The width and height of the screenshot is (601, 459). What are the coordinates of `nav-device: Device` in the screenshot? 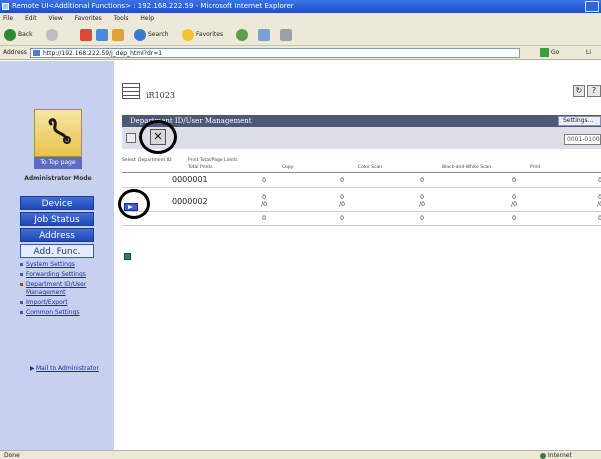 It's located at (57, 203).